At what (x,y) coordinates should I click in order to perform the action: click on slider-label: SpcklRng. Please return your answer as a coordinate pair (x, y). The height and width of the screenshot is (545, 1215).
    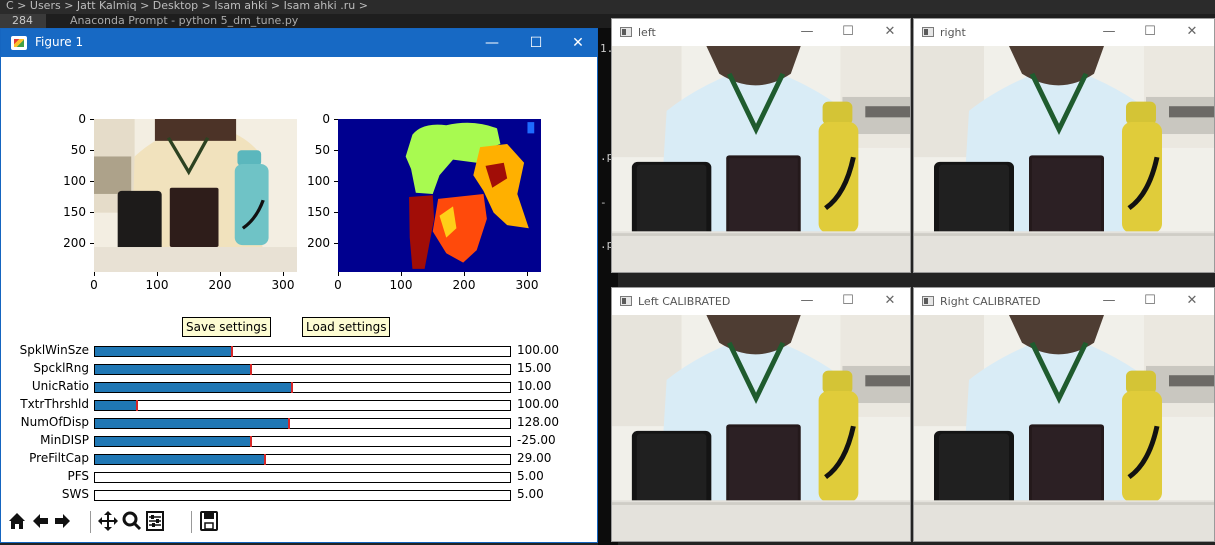
    Looking at the image, I should click on (61, 368).